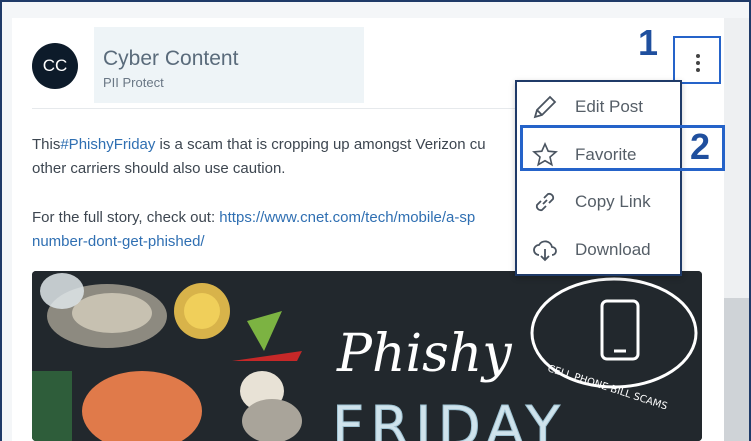 Image resolution: width=751 pixels, height=441 pixels. What do you see at coordinates (736, 229) in the screenshot?
I see `scrollbar` at bounding box center [736, 229].